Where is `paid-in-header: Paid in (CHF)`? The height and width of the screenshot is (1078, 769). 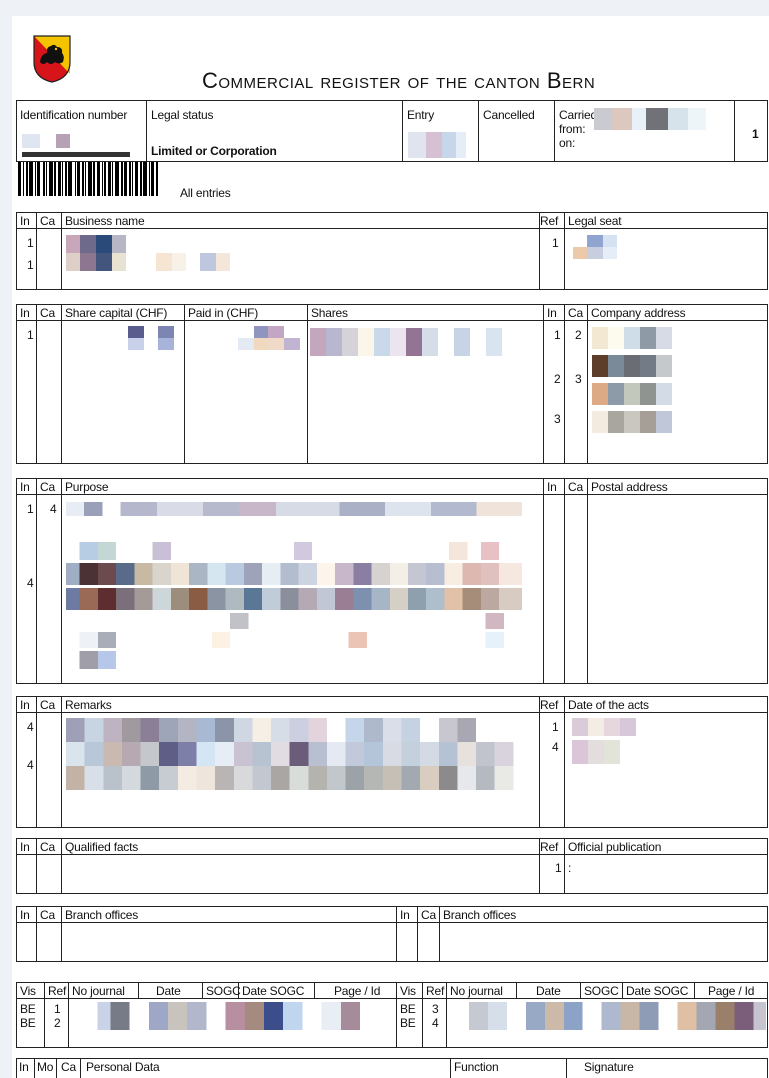 paid-in-header: Paid in (CHF) is located at coordinates (223, 313).